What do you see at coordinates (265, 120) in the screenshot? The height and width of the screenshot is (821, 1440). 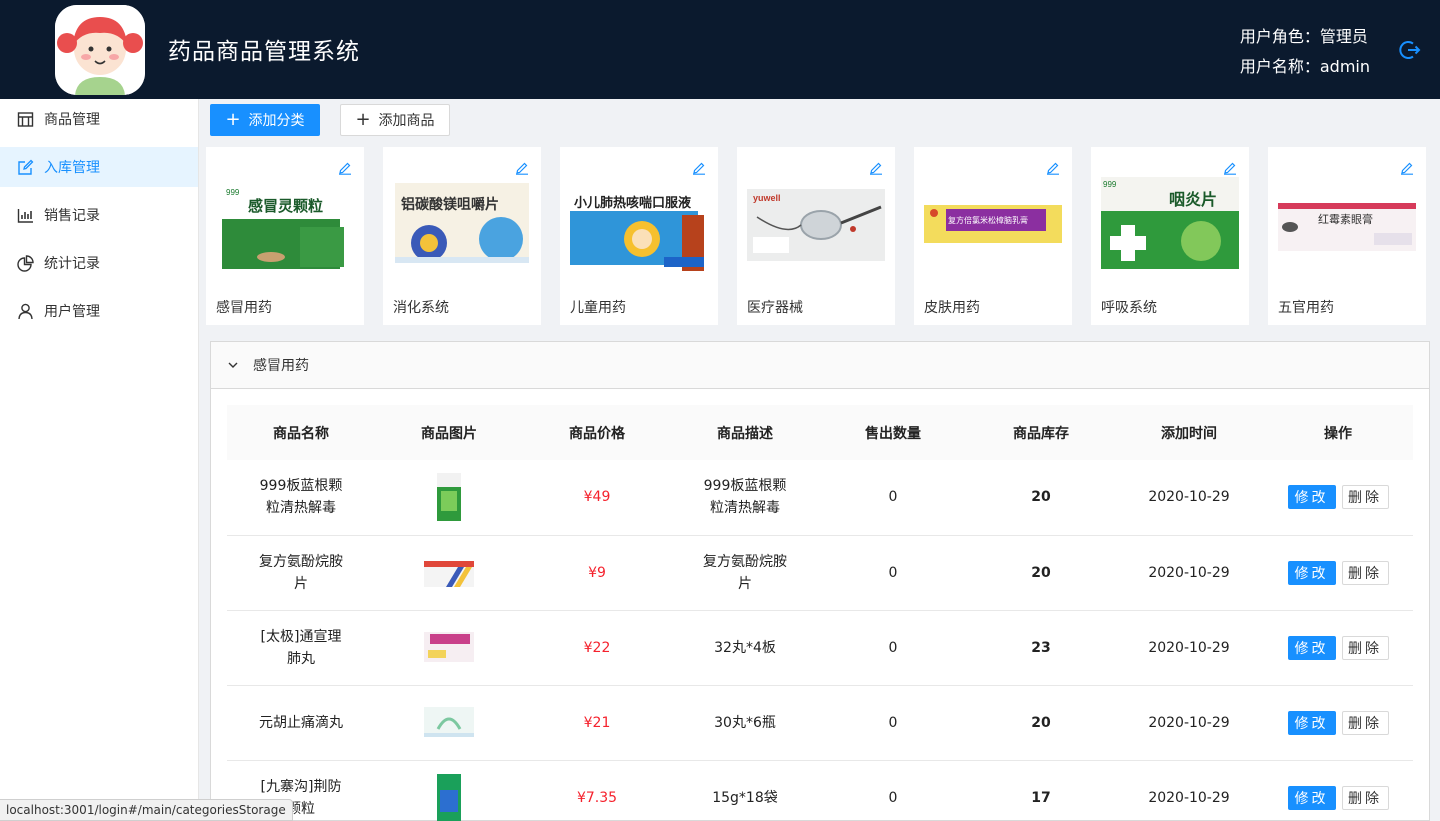 I see `add-category-button: + 添加分类` at bounding box center [265, 120].